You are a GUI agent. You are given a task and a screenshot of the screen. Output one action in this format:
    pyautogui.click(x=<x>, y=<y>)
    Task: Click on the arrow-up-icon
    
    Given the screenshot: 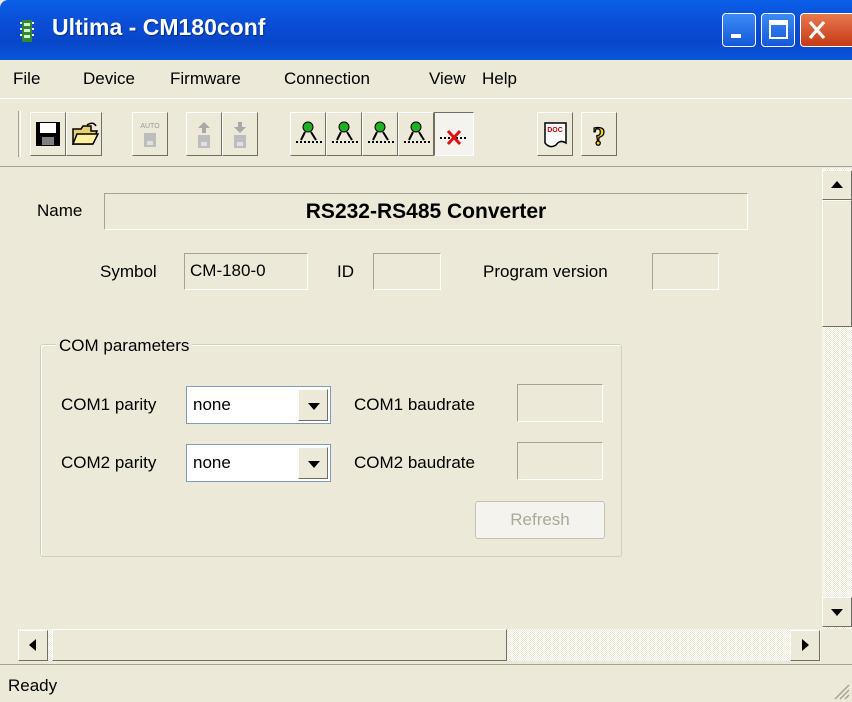 What is the action you would take?
    pyautogui.click(x=837, y=184)
    